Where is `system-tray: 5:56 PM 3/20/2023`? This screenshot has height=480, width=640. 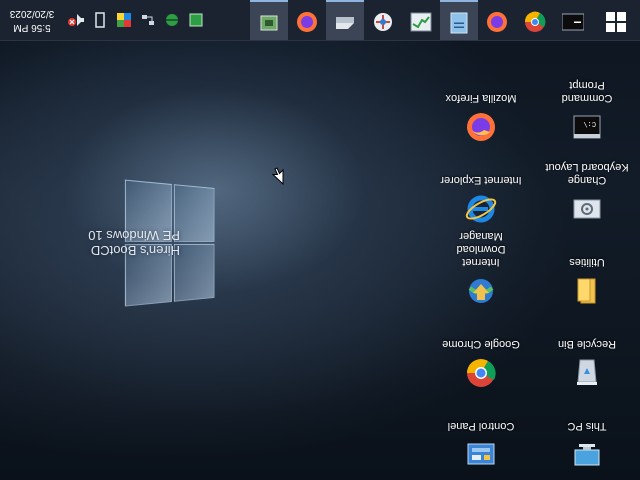
system-tray: 5:56 PM 3/20/2023 is located at coordinates (104, 20).